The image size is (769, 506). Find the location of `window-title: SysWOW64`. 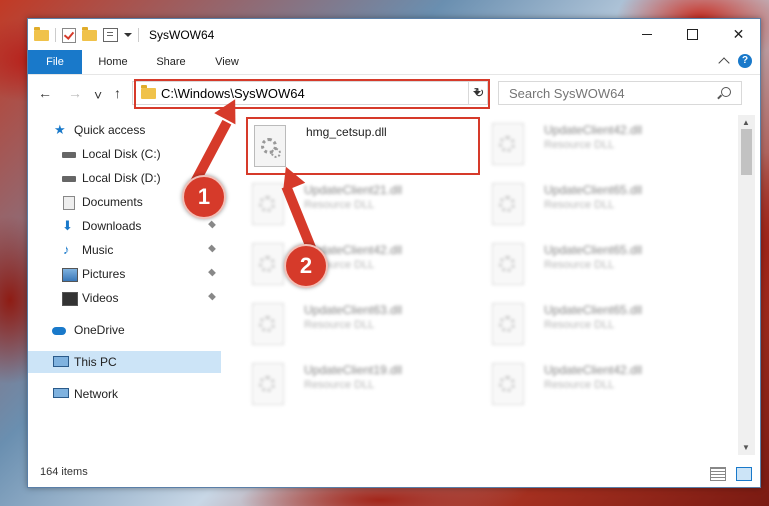

window-title: SysWOW64 is located at coordinates (182, 35).